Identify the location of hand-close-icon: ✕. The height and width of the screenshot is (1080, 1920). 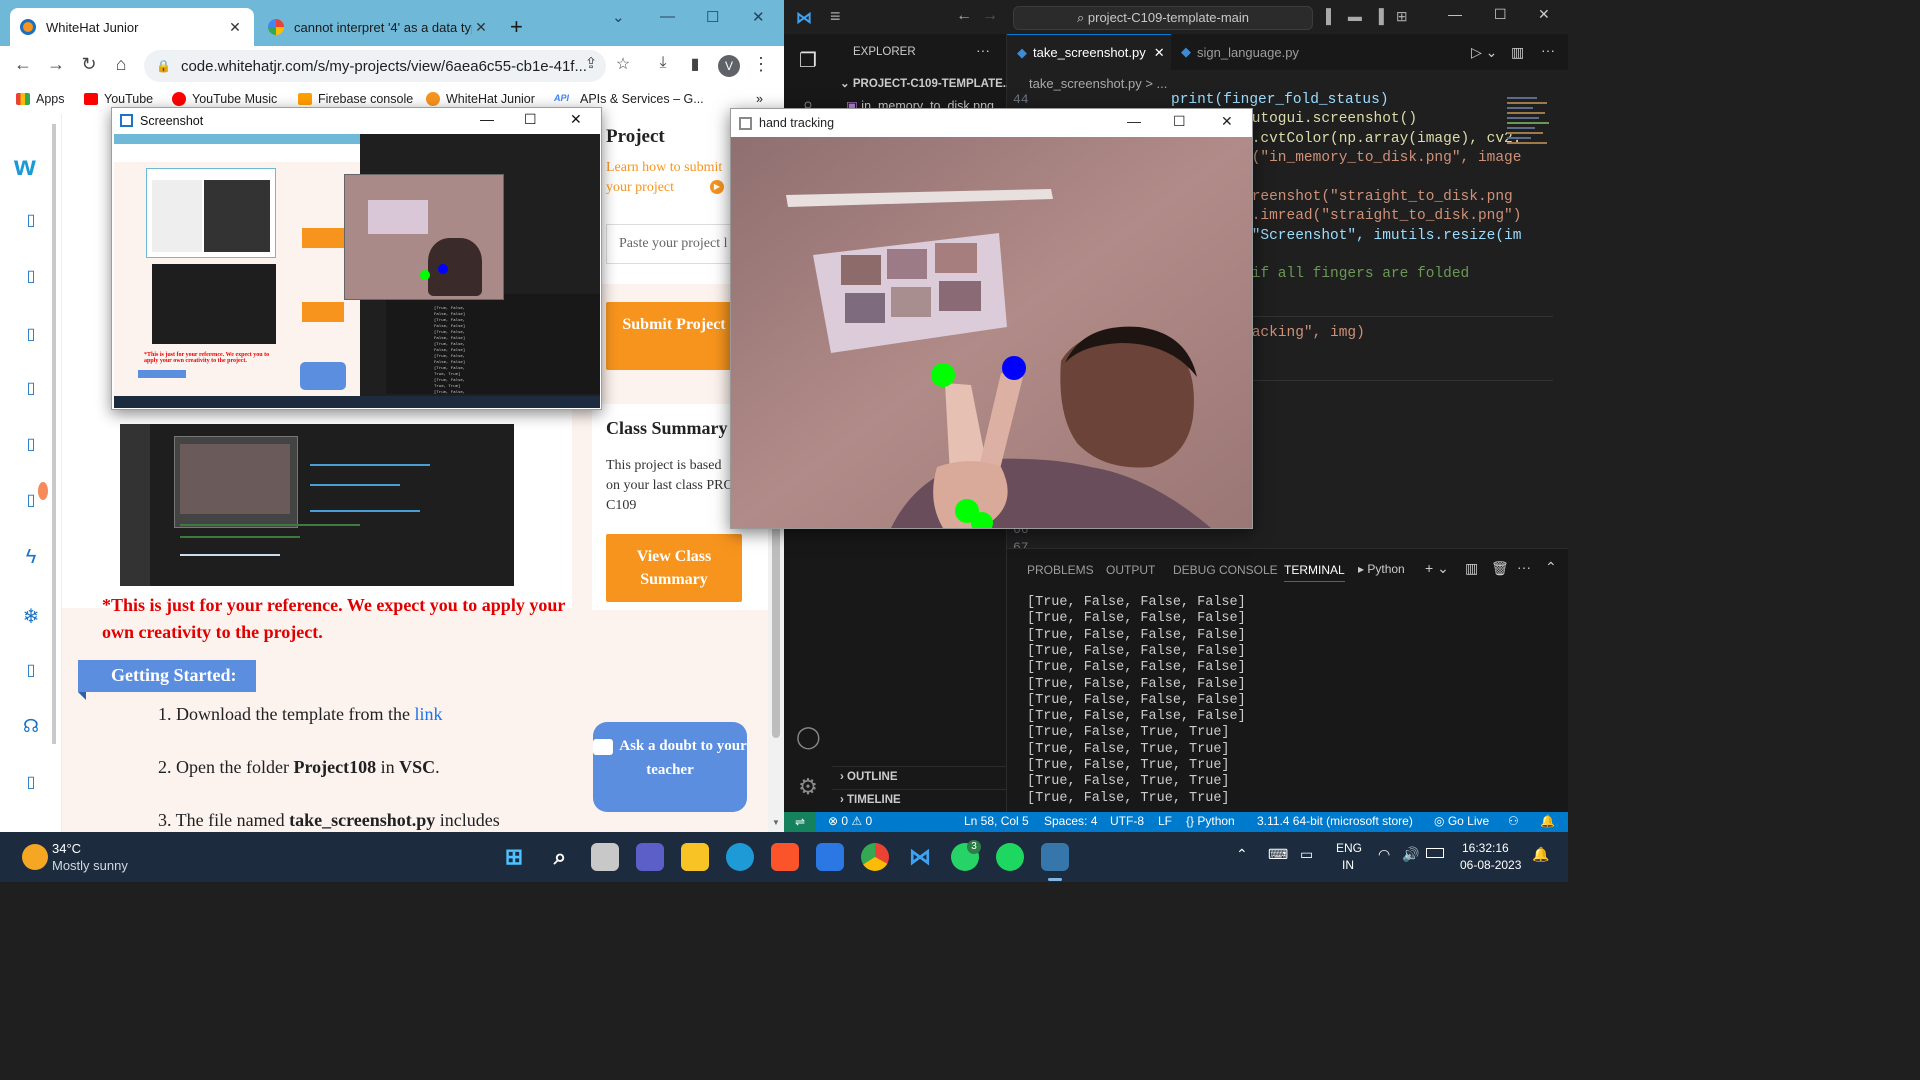
(1227, 121).